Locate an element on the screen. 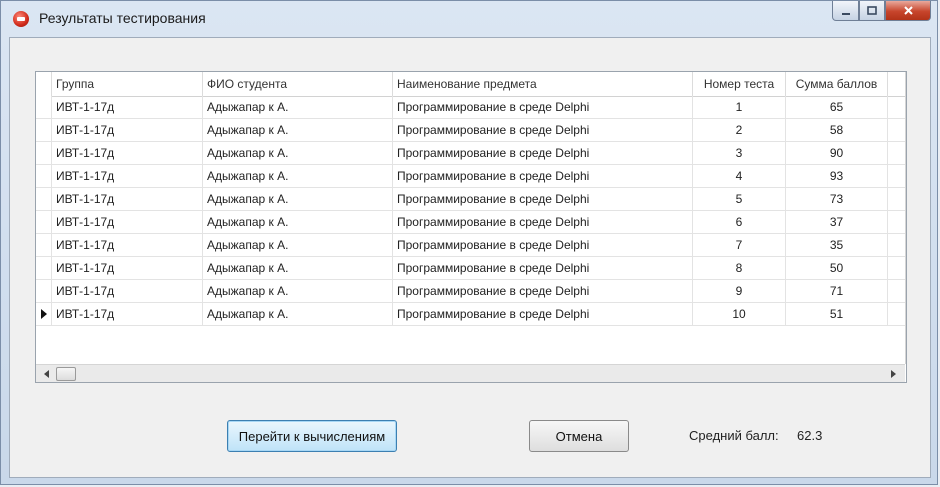 The image size is (940, 487). minimize-icon is located at coordinates (845, 13).